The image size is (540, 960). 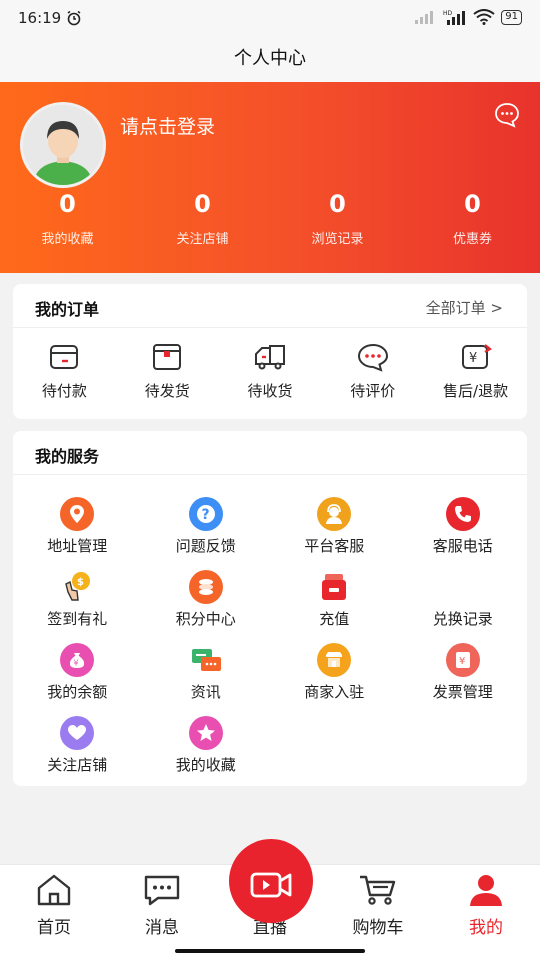 I want to click on service-invoice: ¥ 发票管理, so click(x=463, y=679).